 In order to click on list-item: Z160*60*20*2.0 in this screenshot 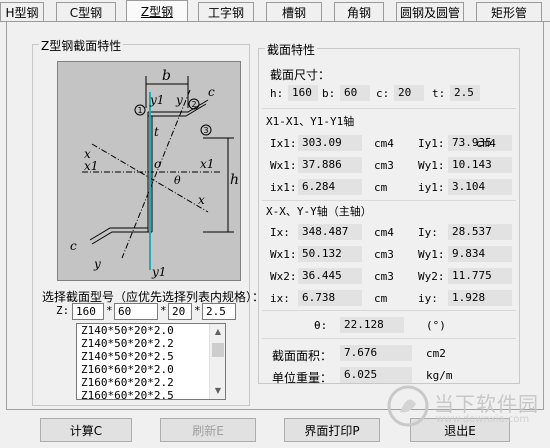, I will do `click(151, 369)`.